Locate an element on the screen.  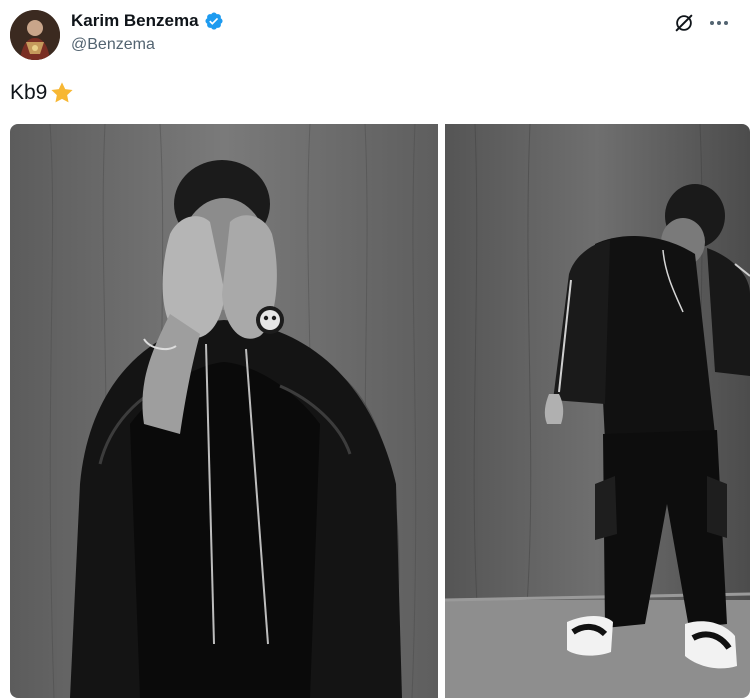
author-handle: @Benzema is located at coordinates (113, 45).